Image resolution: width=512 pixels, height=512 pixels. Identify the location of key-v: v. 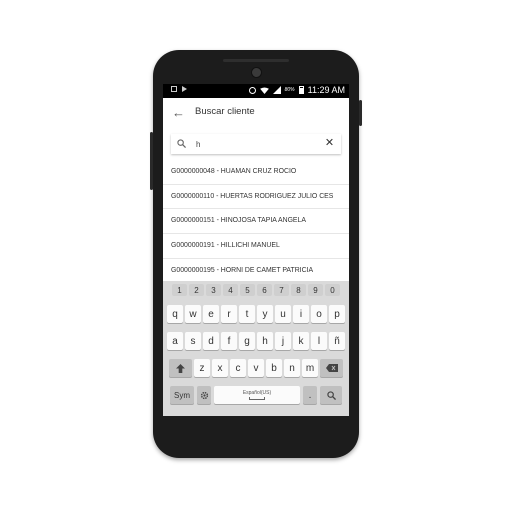
(256, 368).